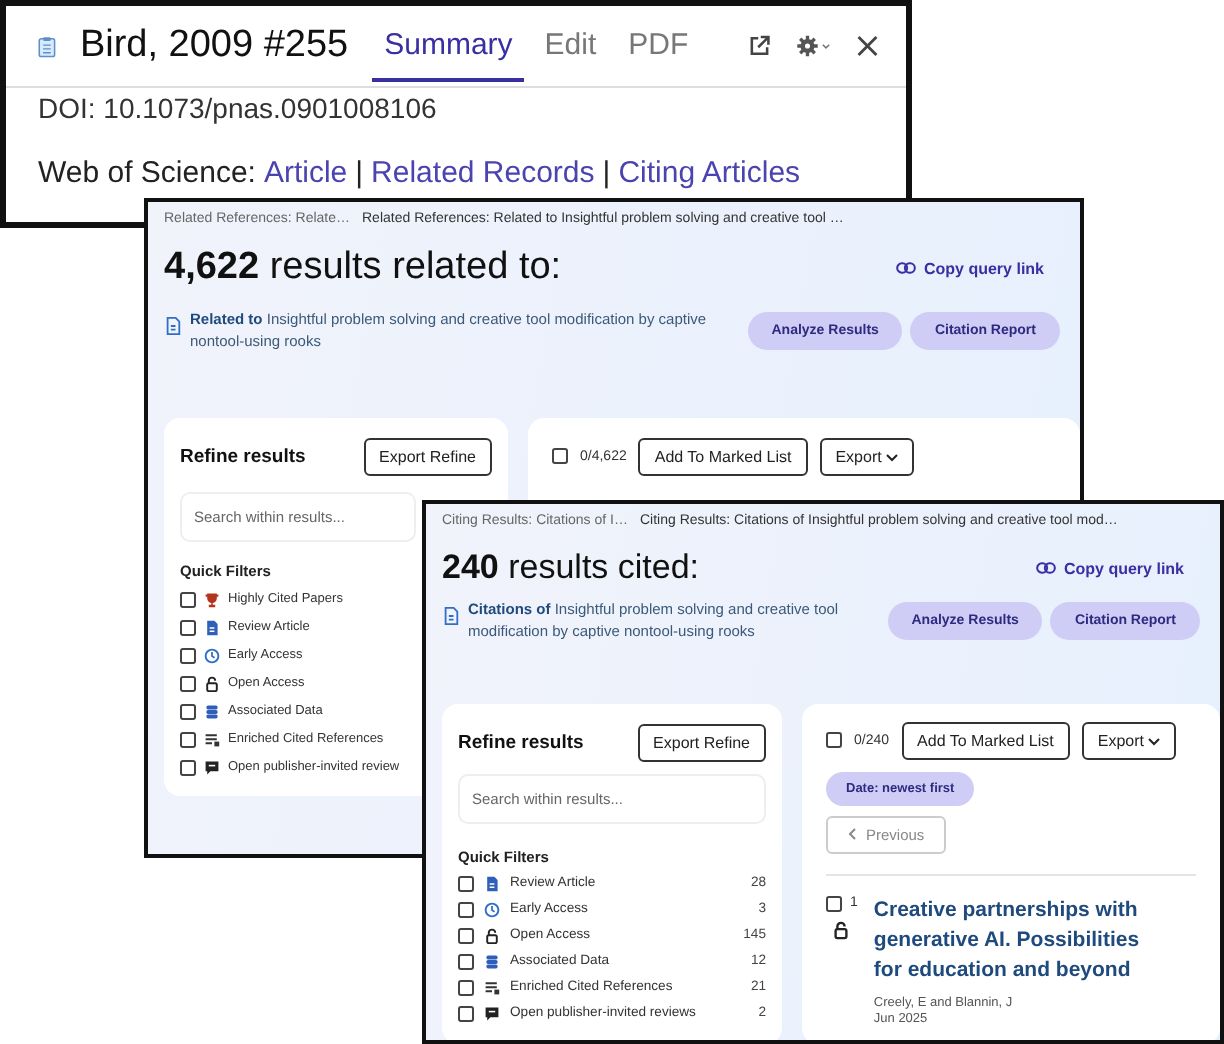 This screenshot has width=1224, height=1044. What do you see at coordinates (852, 834) in the screenshot?
I see `chevron-left-icon` at bounding box center [852, 834].